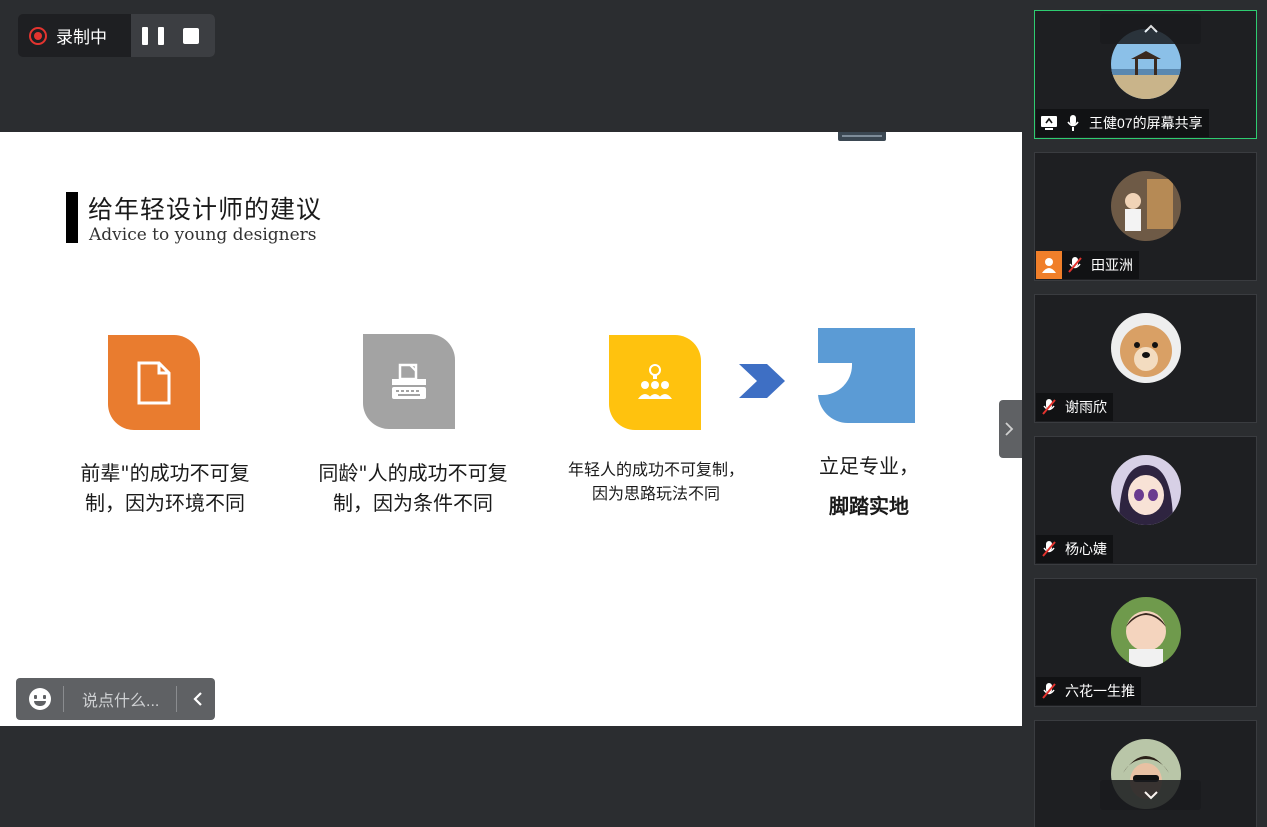 The width and height of the screenshot is (1267, 827). I want to click on chevron-up-icon, so click(1150, 28).